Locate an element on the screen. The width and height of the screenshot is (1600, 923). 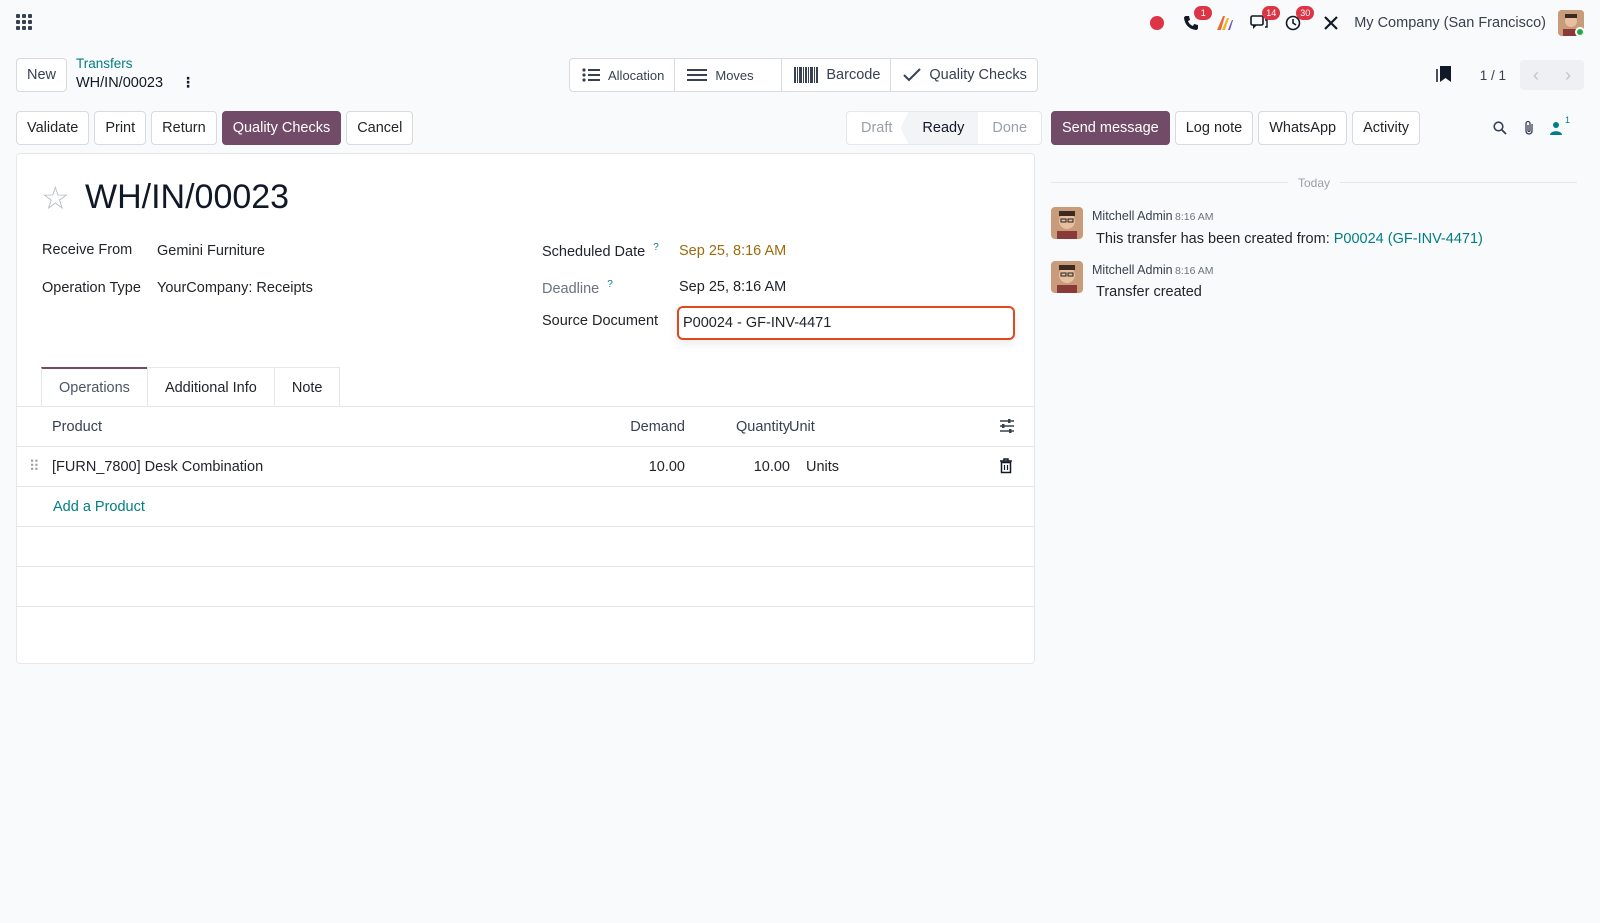
allocation-button: Allocation is located at coordinates (623, 75).